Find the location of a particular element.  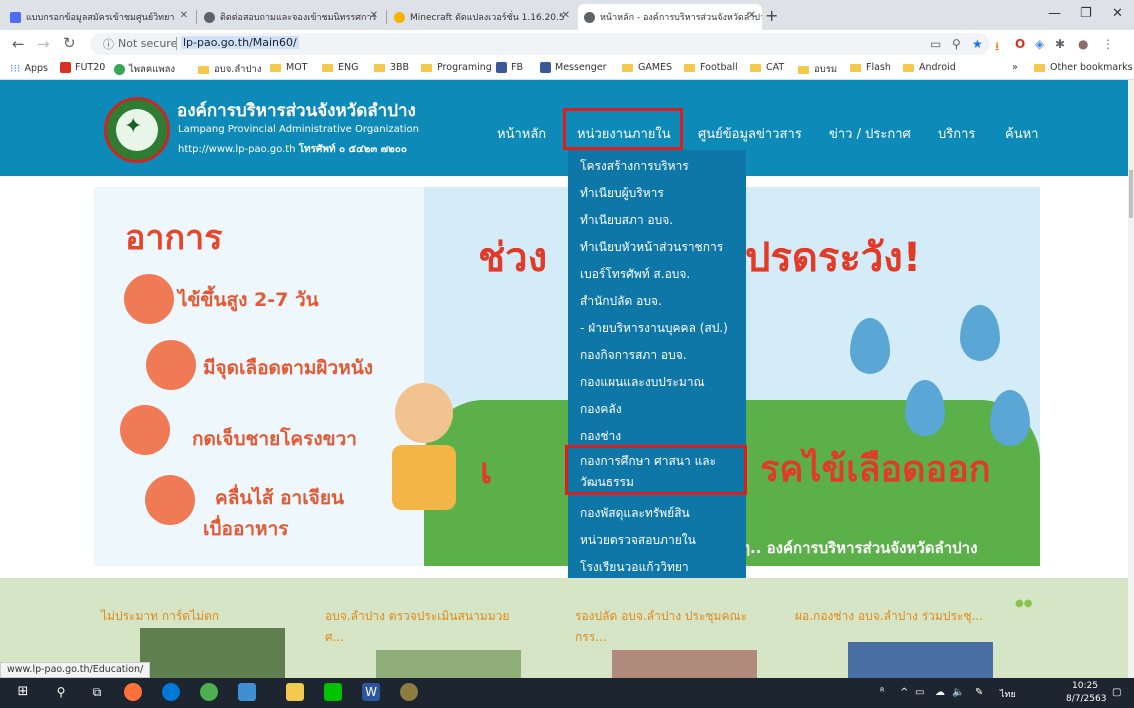

task-view-icon: ⧉ is located at coordinates (97, 692).